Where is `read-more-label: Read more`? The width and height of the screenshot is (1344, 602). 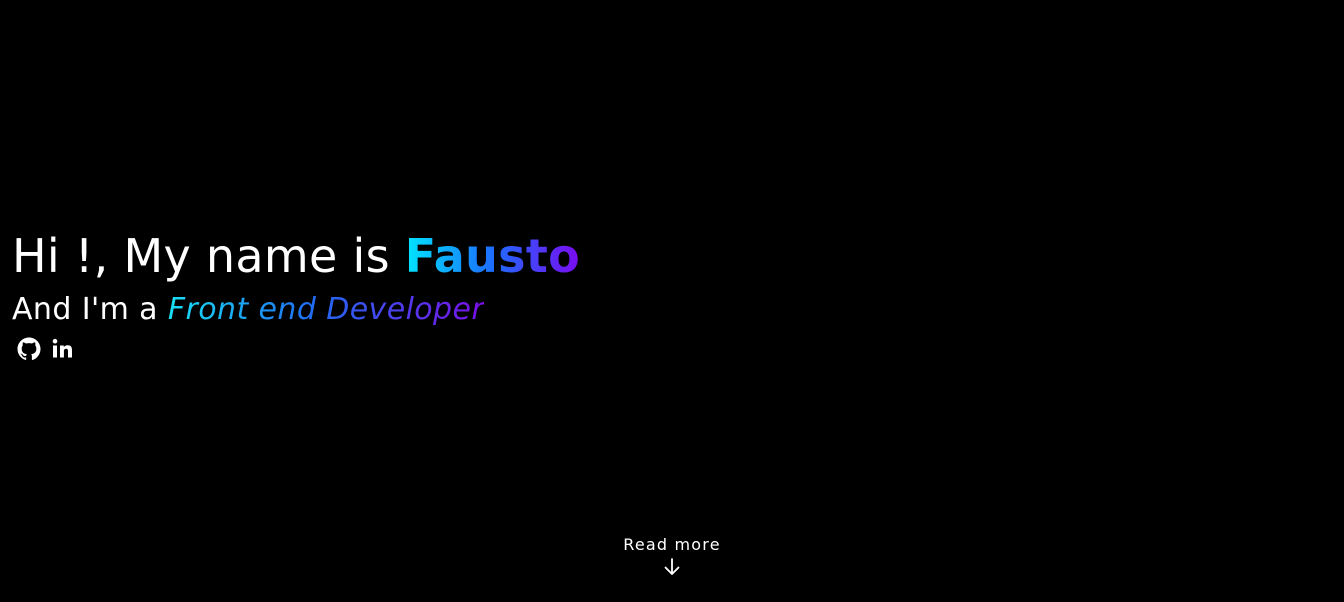 read-more-label: Read more is located at coordinates (672, 544).